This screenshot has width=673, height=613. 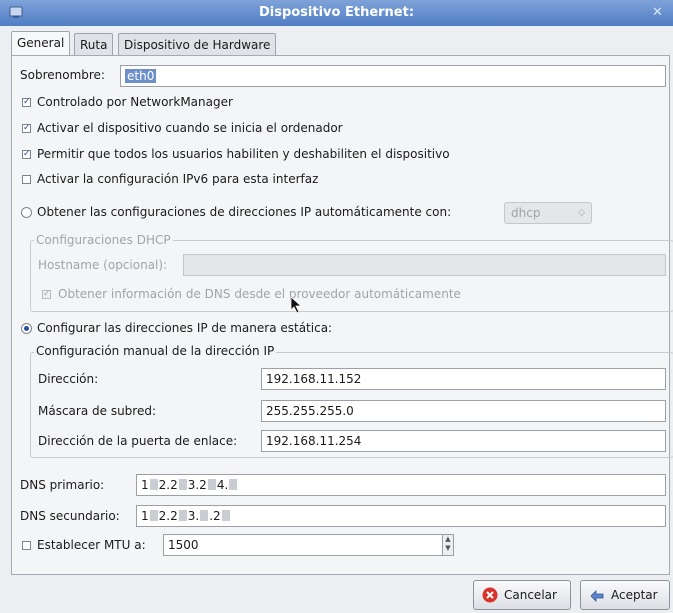 I want to click on window-title: Dispositivo Ethernet:, so click(x=336, y=12).